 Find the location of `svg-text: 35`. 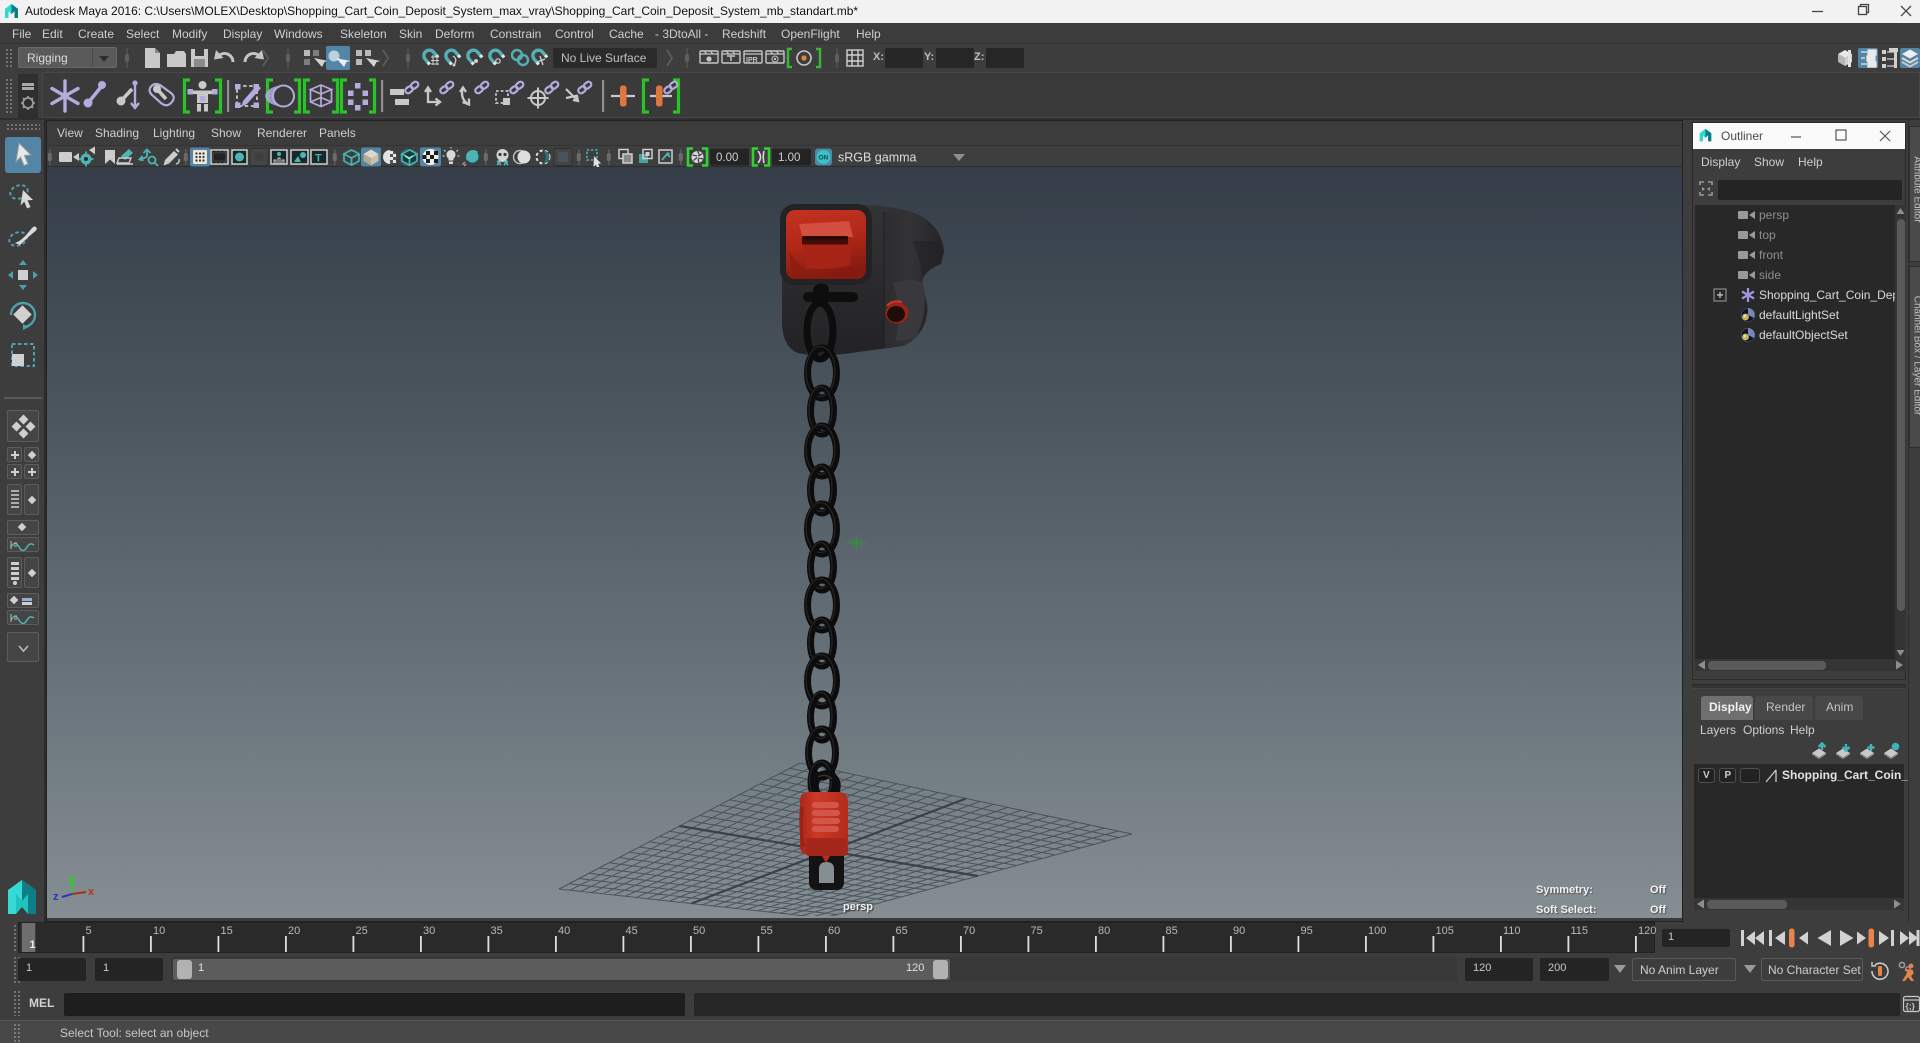

svg-text: 35 is located at coordinates (497, 931).